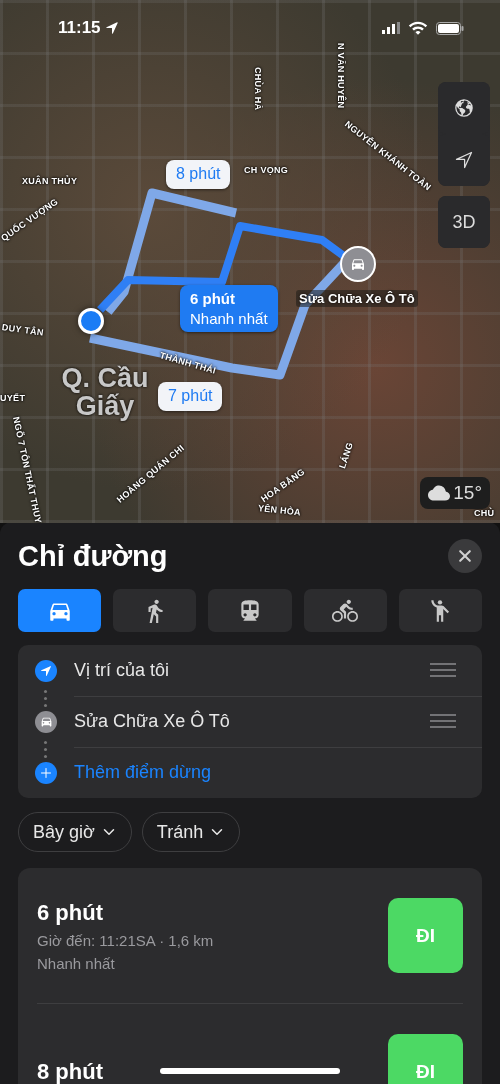  What do you see at coordinates (258, 89) in the screenshot?
I see `street-label: CHÙA HÀ` at bounding box center [258, 89].